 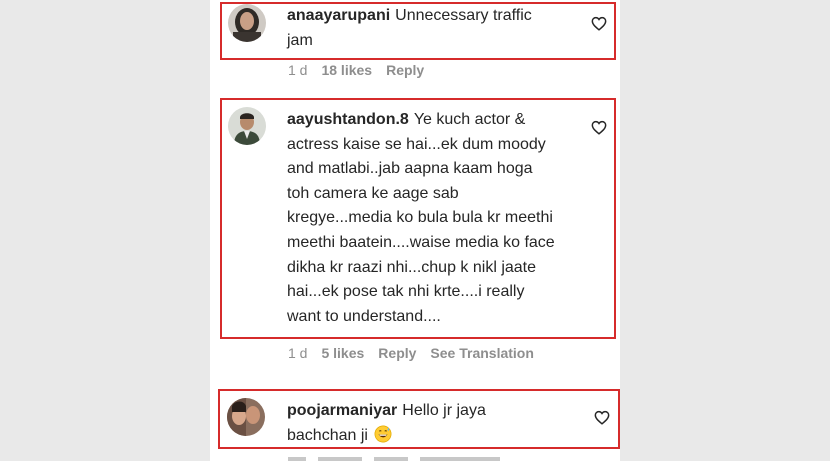 I want to click on comment-meta: 1 d 18 likes Reply, so click(x=363, y=70).